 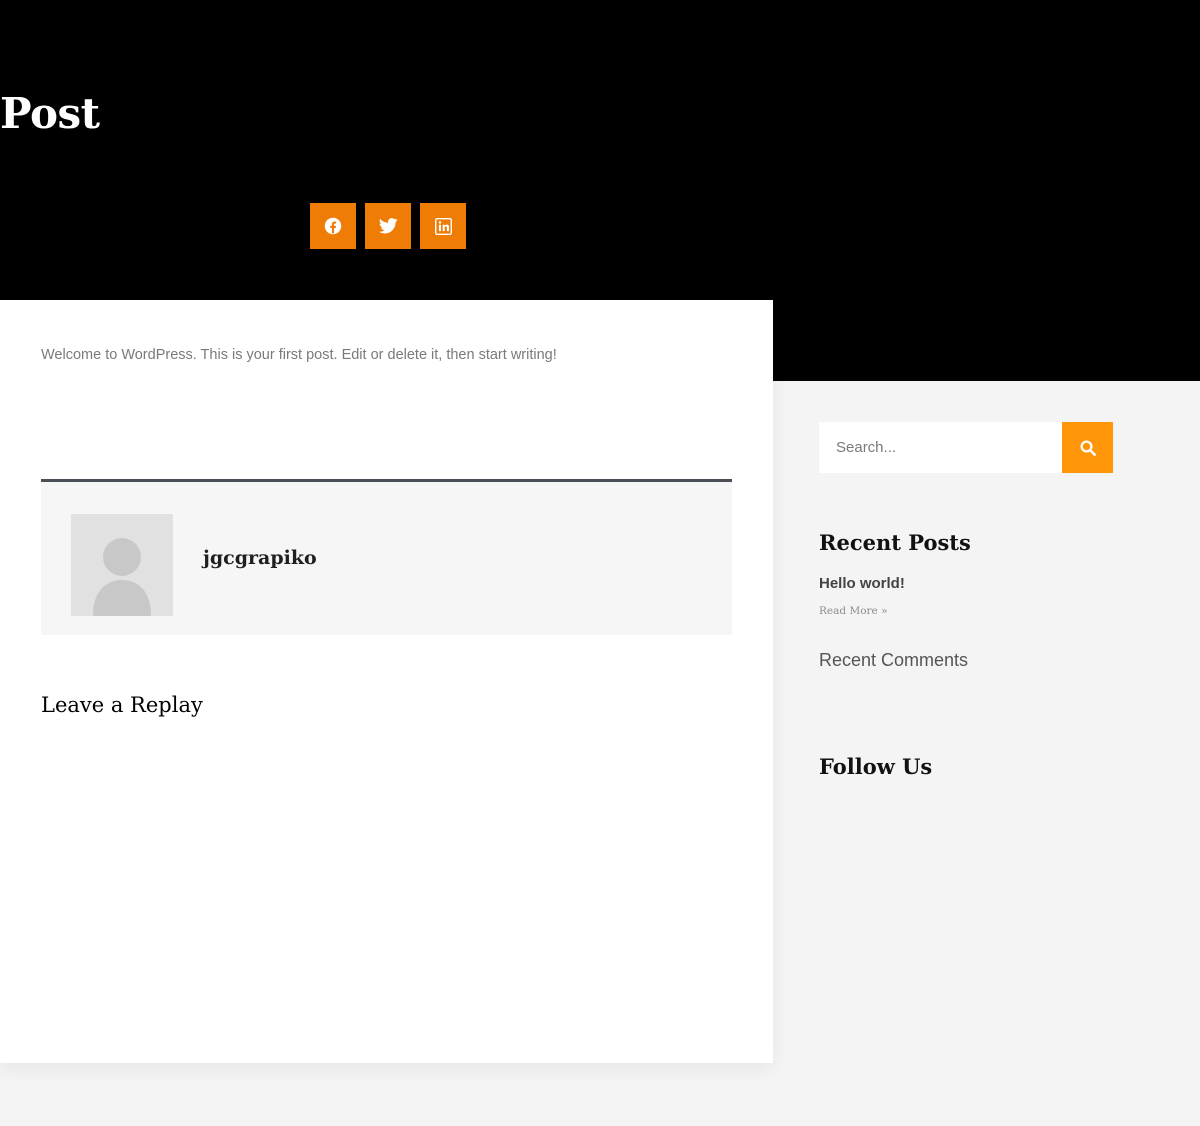 What do you see at coordinates (876, 766) in the screenshot?
I see `follow-us-heading: Follow Us` at bounding box center [876, 766].